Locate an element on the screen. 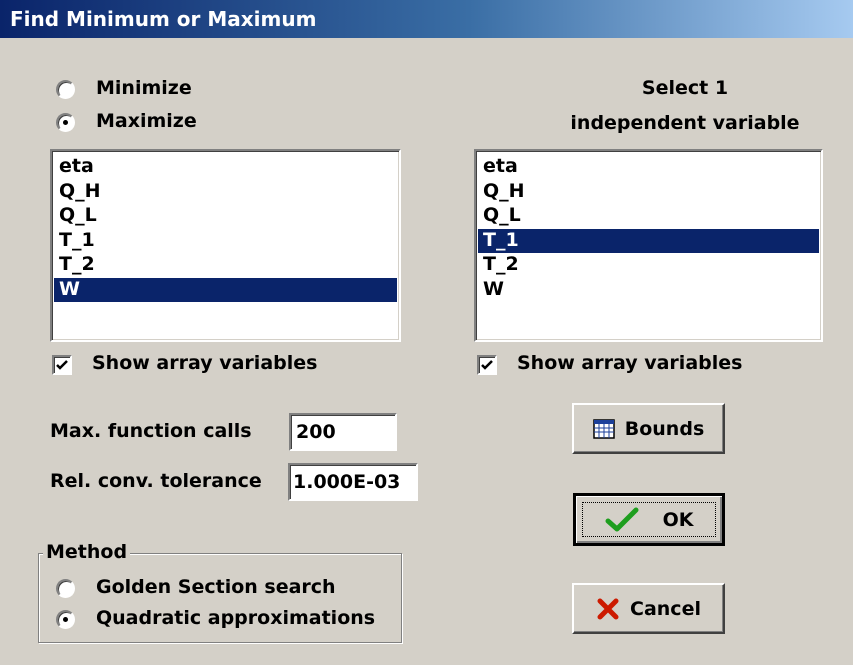 Image resolution: width=853 pixels, height=665 pixels. independent-variable-label: independent variable is located at coordinates (685, 123).